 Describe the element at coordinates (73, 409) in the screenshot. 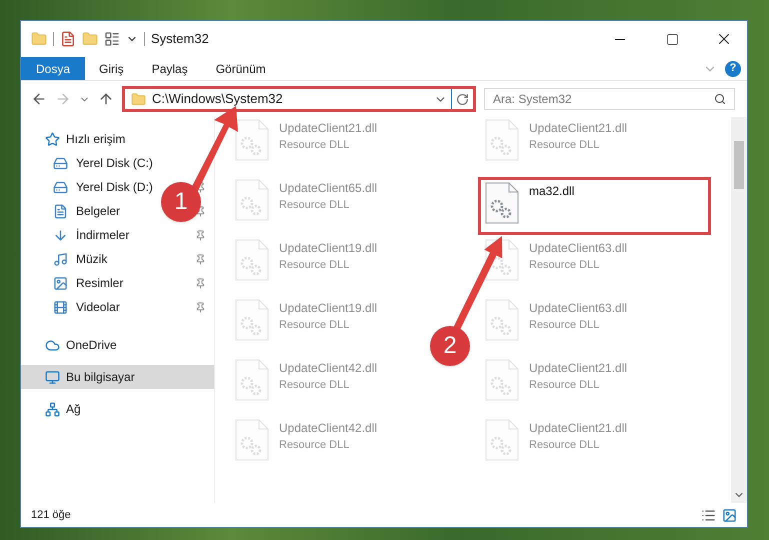

I see `sidebar-label: Ağ` at that location.